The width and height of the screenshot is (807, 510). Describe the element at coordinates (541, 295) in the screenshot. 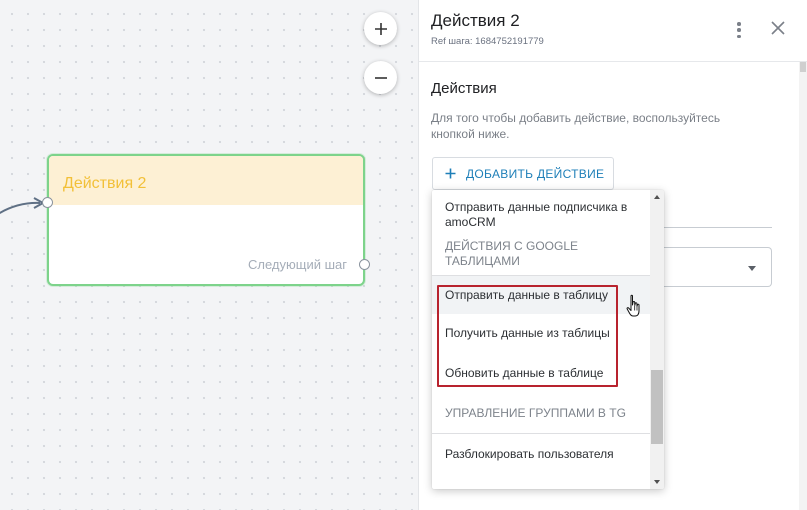

I see `dropdown-item-send-to-sheet: Отправить данные в таблицу` at that location.